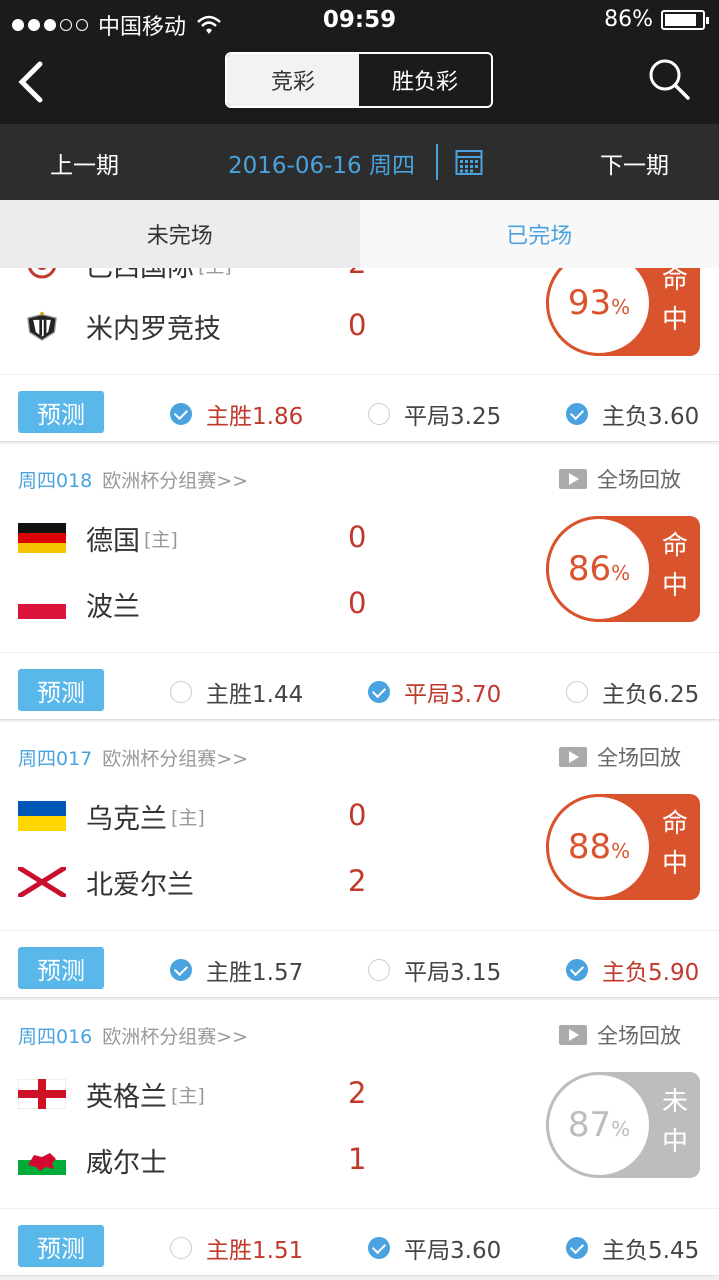 The width and height of the screenshot is (719, 1280). What do you see at coordinates (469, 162) in the screenshot?
I see `calendar-icon` at bounding box center [469, 162].